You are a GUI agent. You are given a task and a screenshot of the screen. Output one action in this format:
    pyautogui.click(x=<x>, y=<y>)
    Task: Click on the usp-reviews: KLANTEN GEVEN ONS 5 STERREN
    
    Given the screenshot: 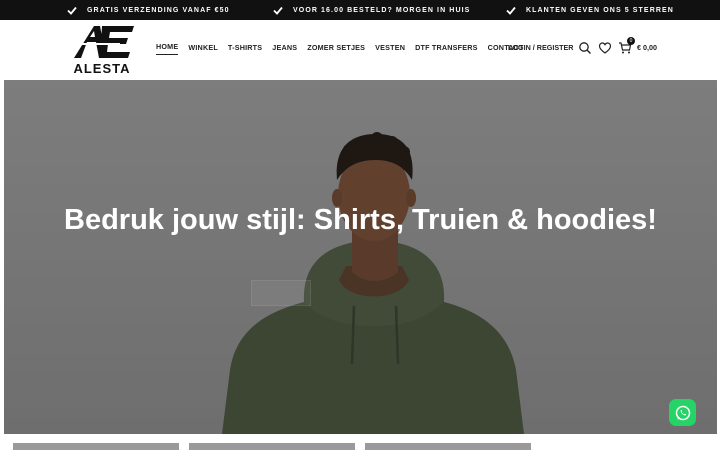 What is the action you would take?
    pyautogui.click(x=590, y=10)
    